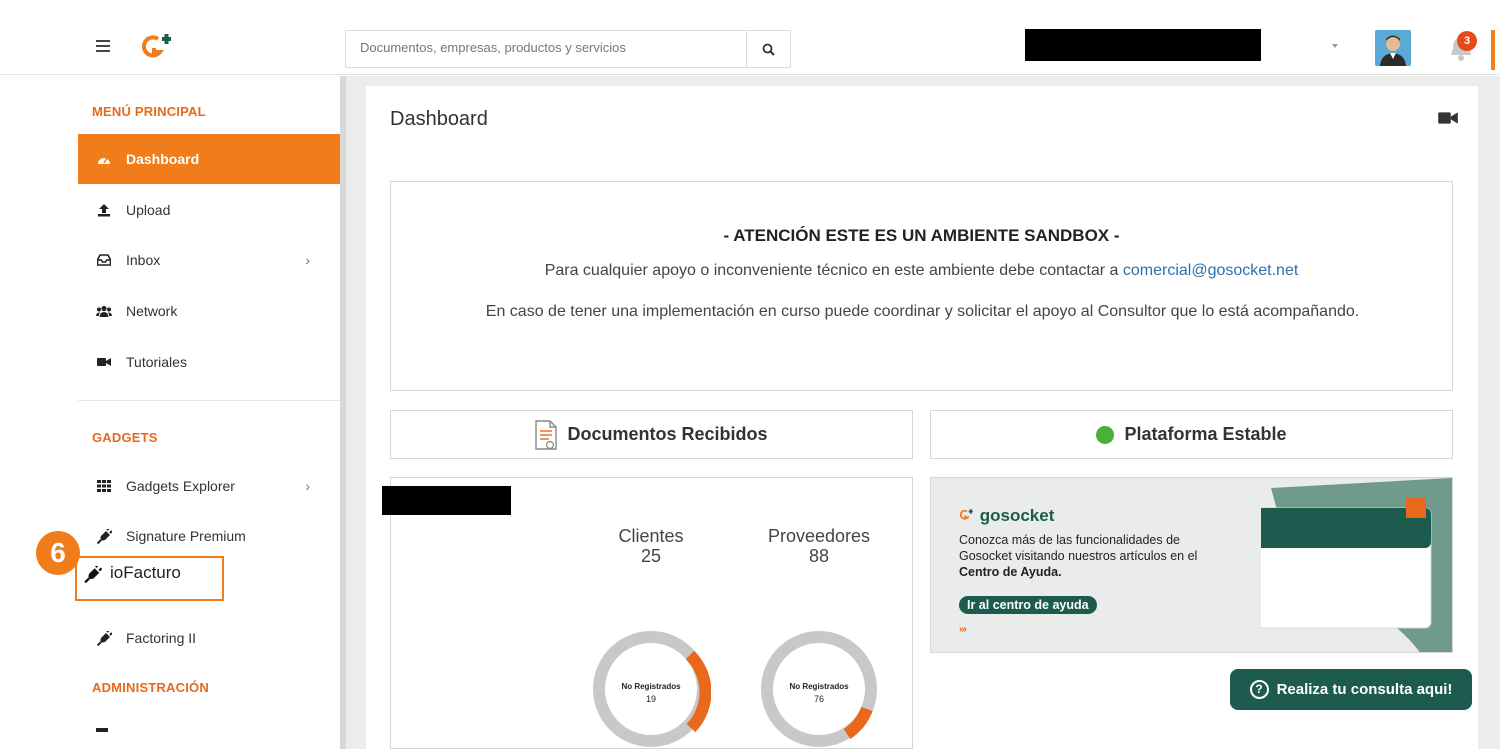 This screenshot has width=1500, height=749. I want to click on clientes-label: Clientes, so click(651, 536).